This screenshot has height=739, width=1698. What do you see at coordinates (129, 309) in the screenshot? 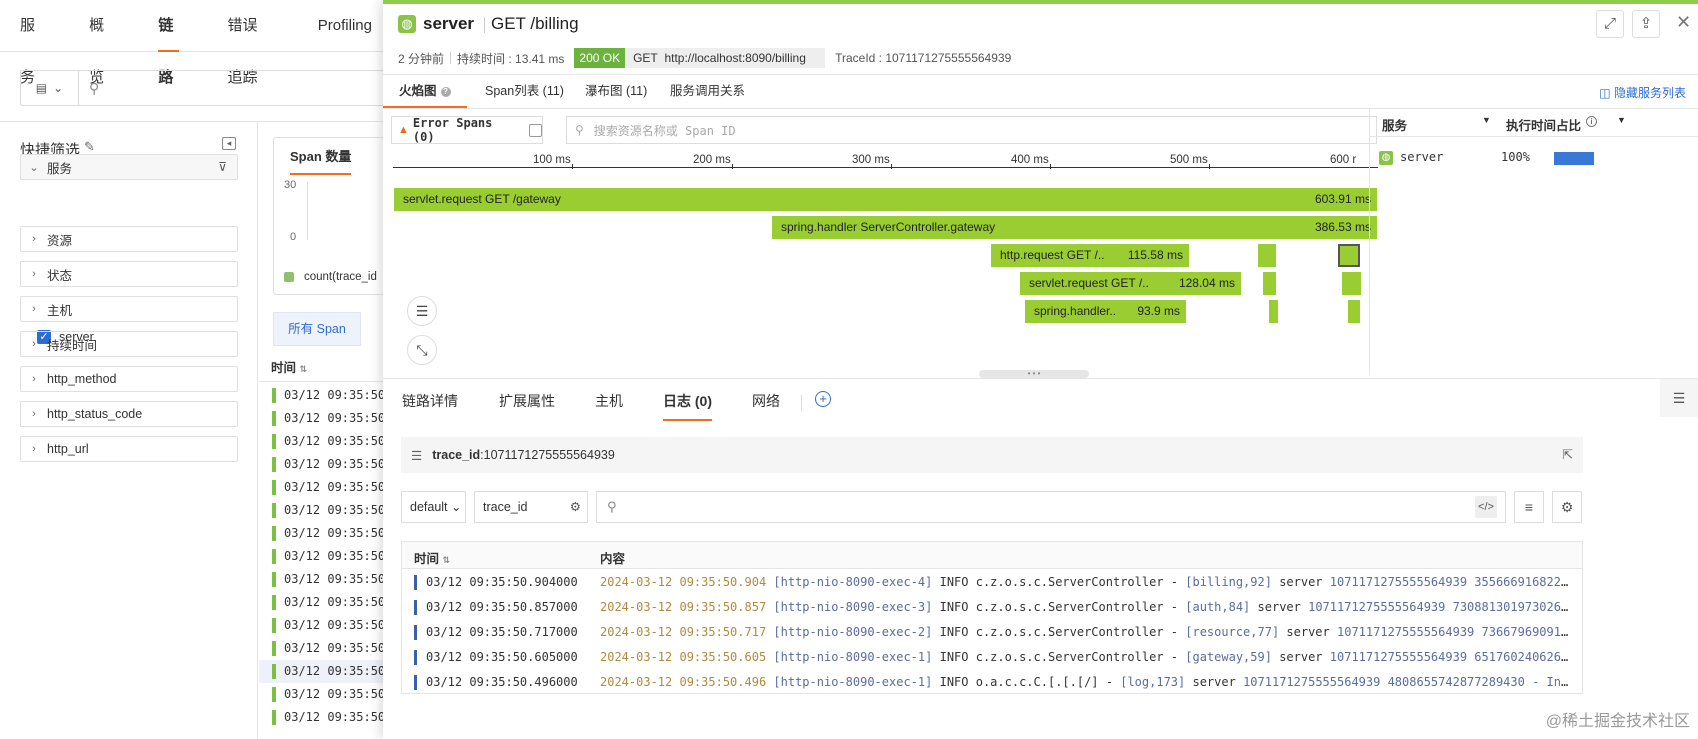
I see `facet-host: › 主机` at bounding box center [129, 309].